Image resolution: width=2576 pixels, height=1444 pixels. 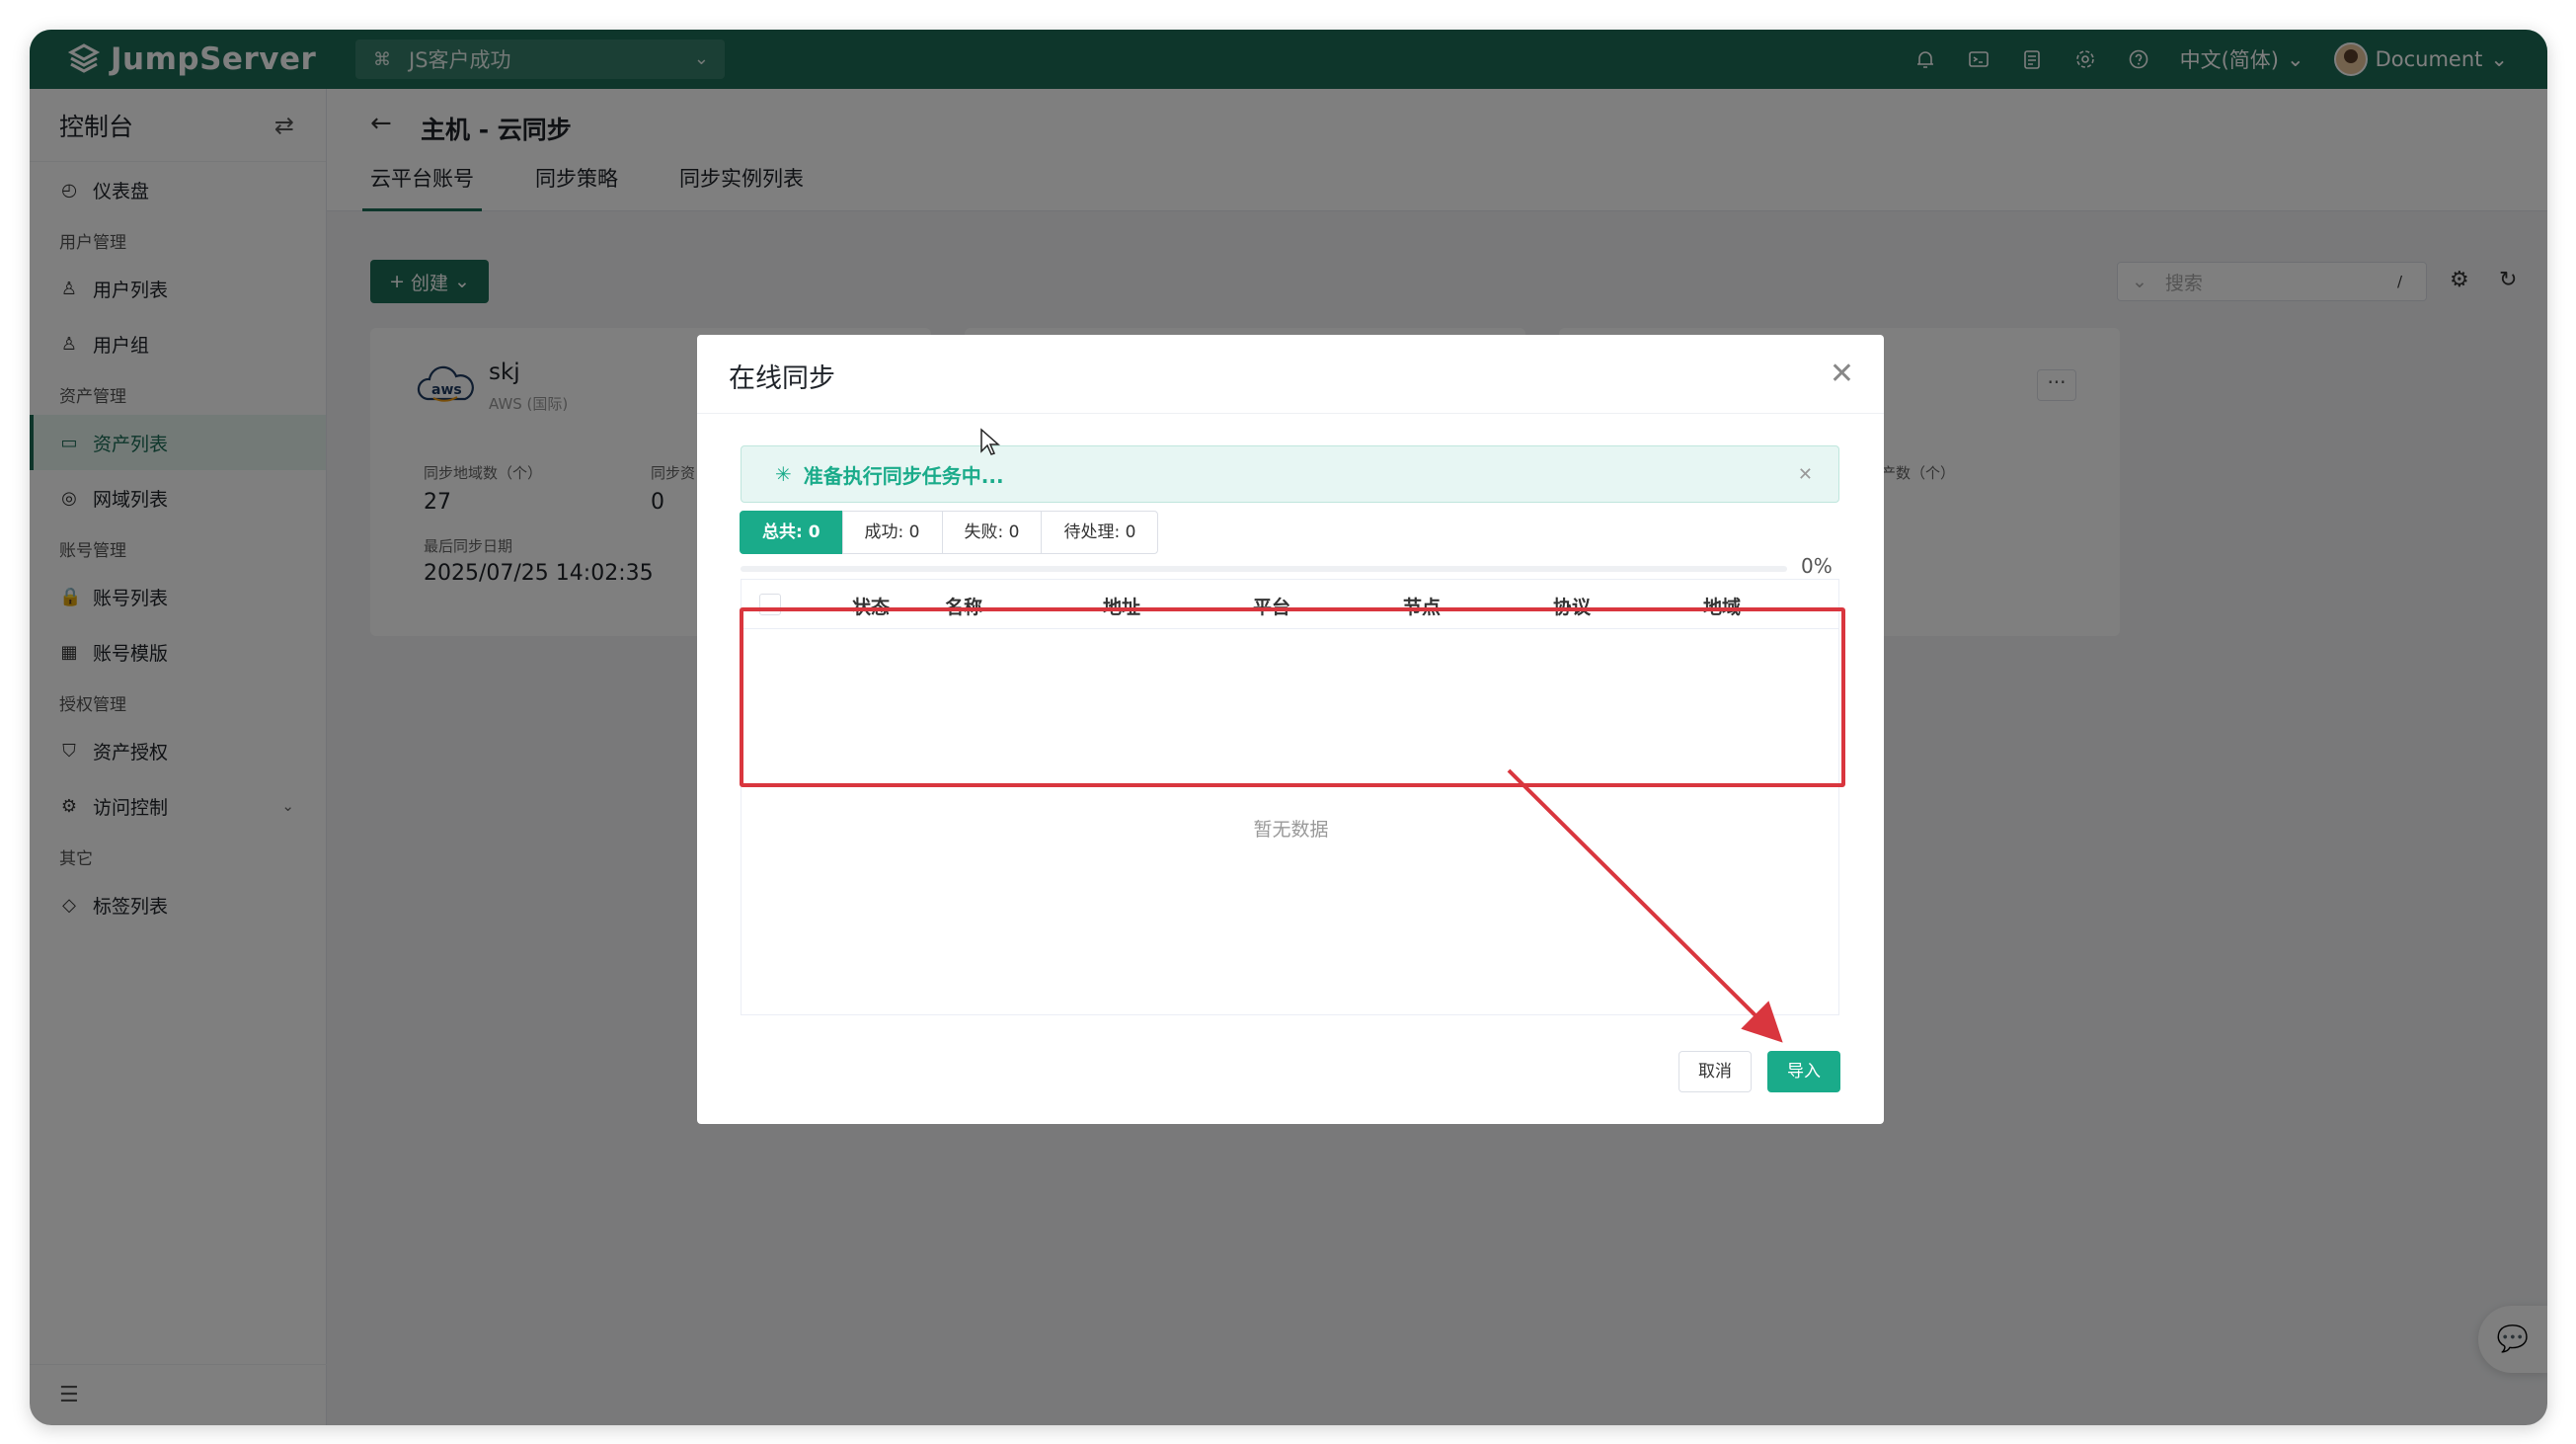 I want to click on dialog-footer: 取消 导入, so click(x=1759, y=1071).